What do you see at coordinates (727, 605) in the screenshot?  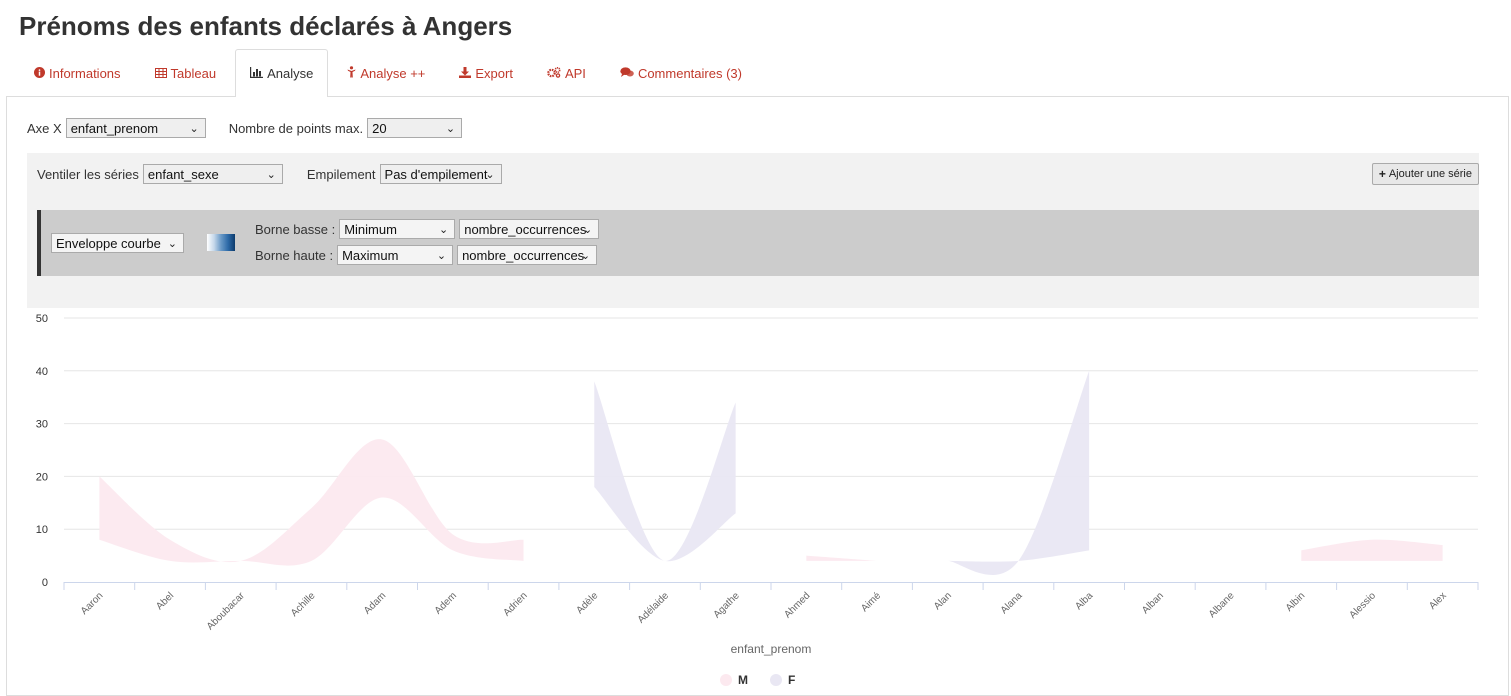 I see `x-tick-label: Agathe` at bounding box center [727, 605].